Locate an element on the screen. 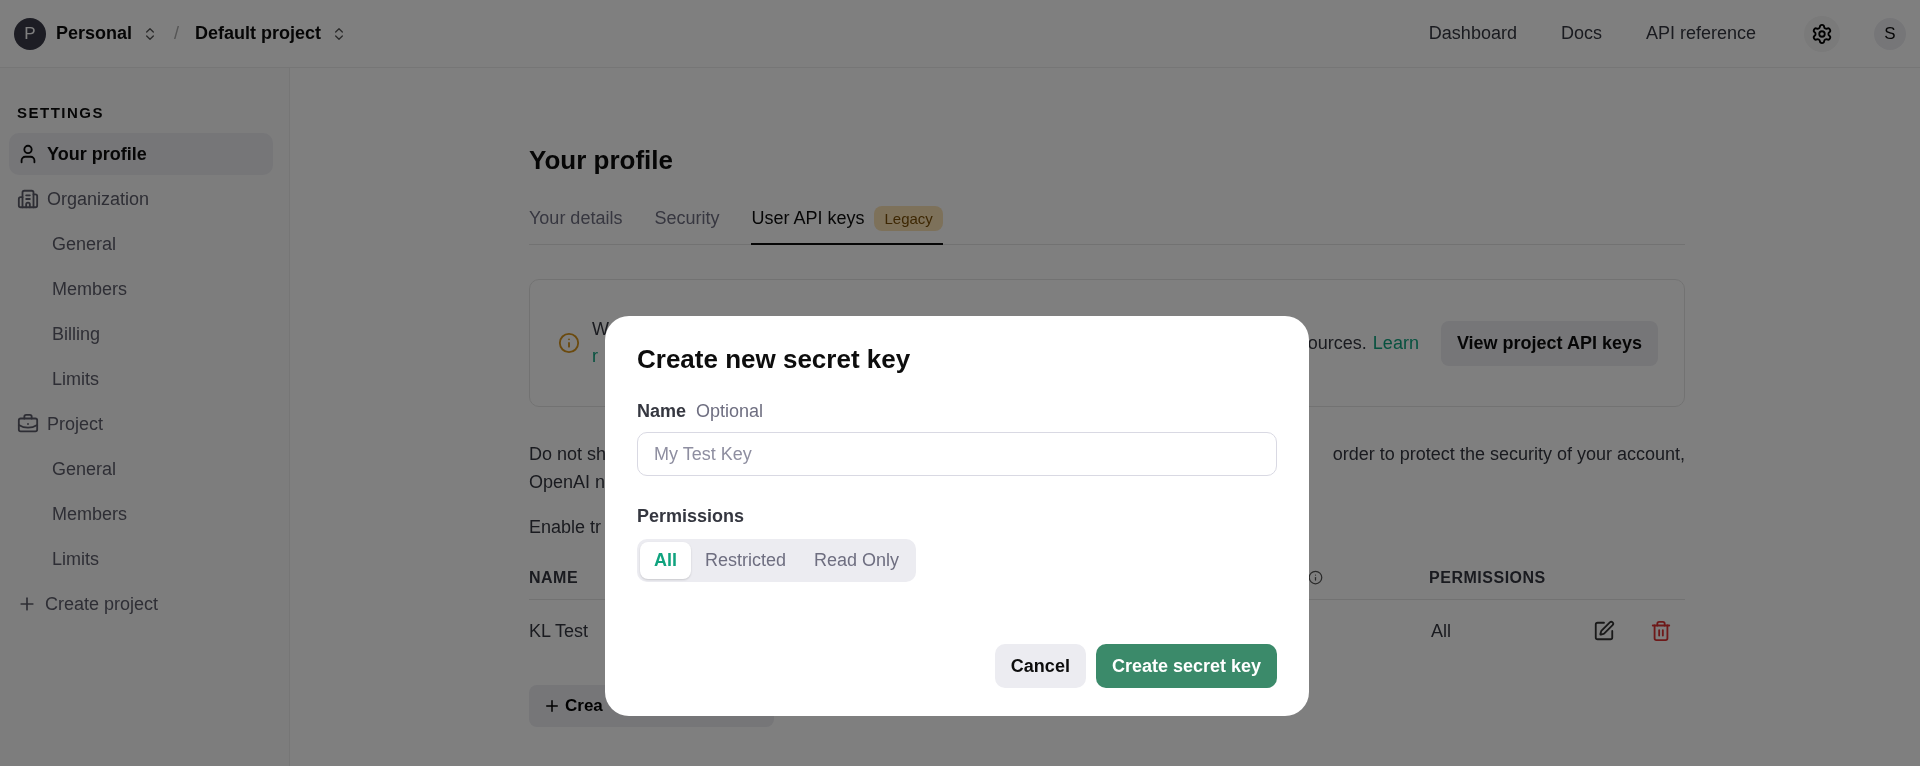 The width and height of the screenshot is (1920, 766). trash-icon is located at coordinates (1661, 631).